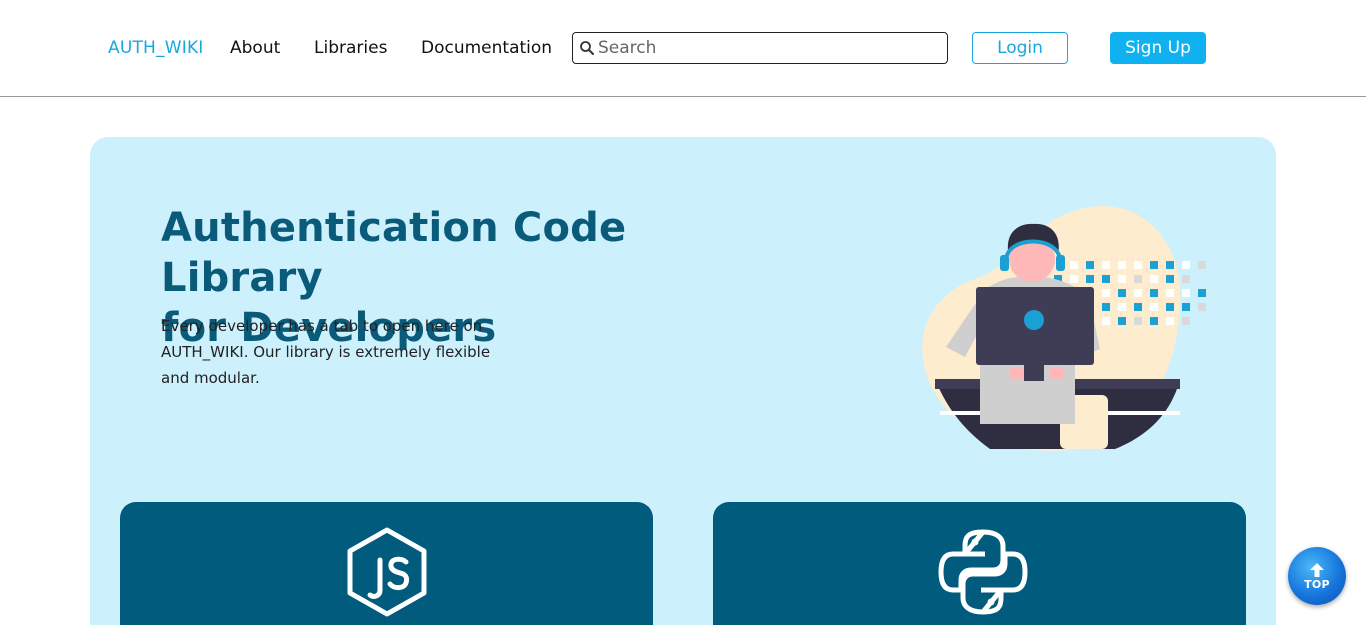 Image resolution: width=1366 pixels, height=625 pixels. I want to click on library-card-nodejs, so click(386, 563).